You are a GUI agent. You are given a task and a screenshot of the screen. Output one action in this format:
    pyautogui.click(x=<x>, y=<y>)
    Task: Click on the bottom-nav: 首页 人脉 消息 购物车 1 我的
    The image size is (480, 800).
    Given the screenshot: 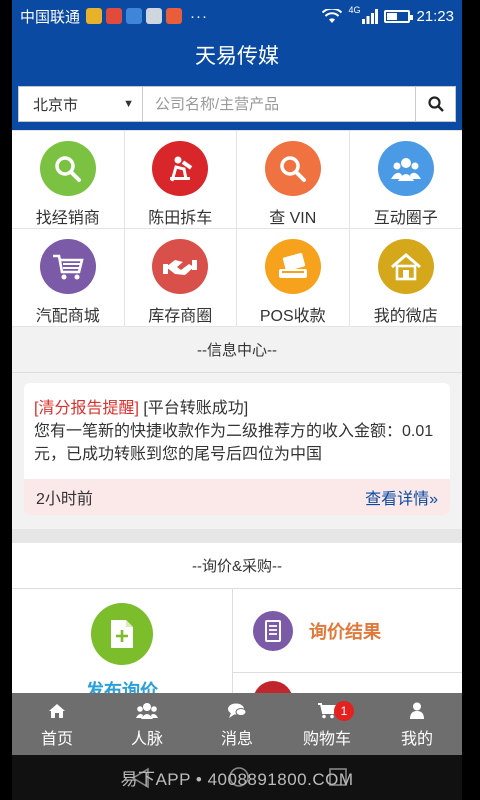 What is the action you would take?
    pyautogui.click(x=237, y=724)
    